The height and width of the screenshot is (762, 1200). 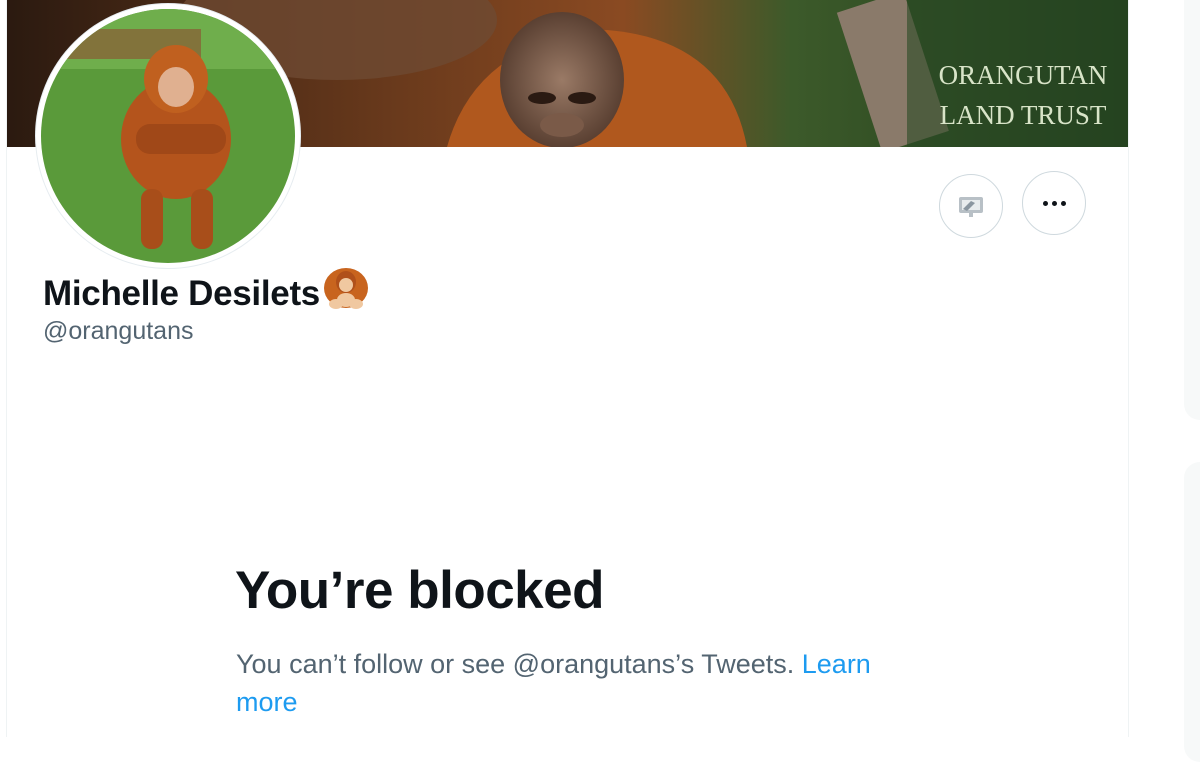 I want to click on sidebar-card-bottom, so click(x=1192, y=612).